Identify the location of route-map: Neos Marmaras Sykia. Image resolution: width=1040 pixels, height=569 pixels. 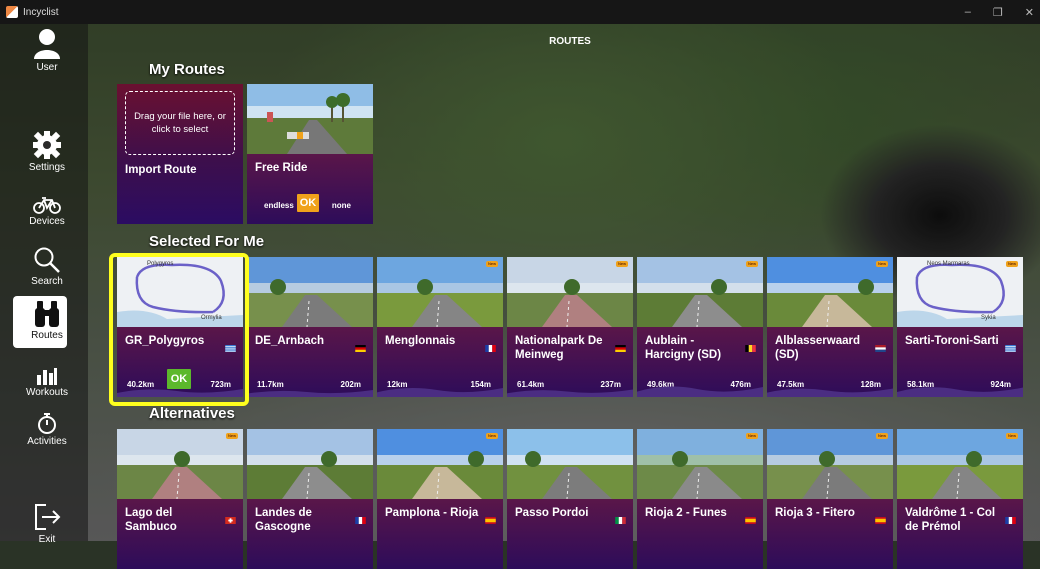
(960, 292).